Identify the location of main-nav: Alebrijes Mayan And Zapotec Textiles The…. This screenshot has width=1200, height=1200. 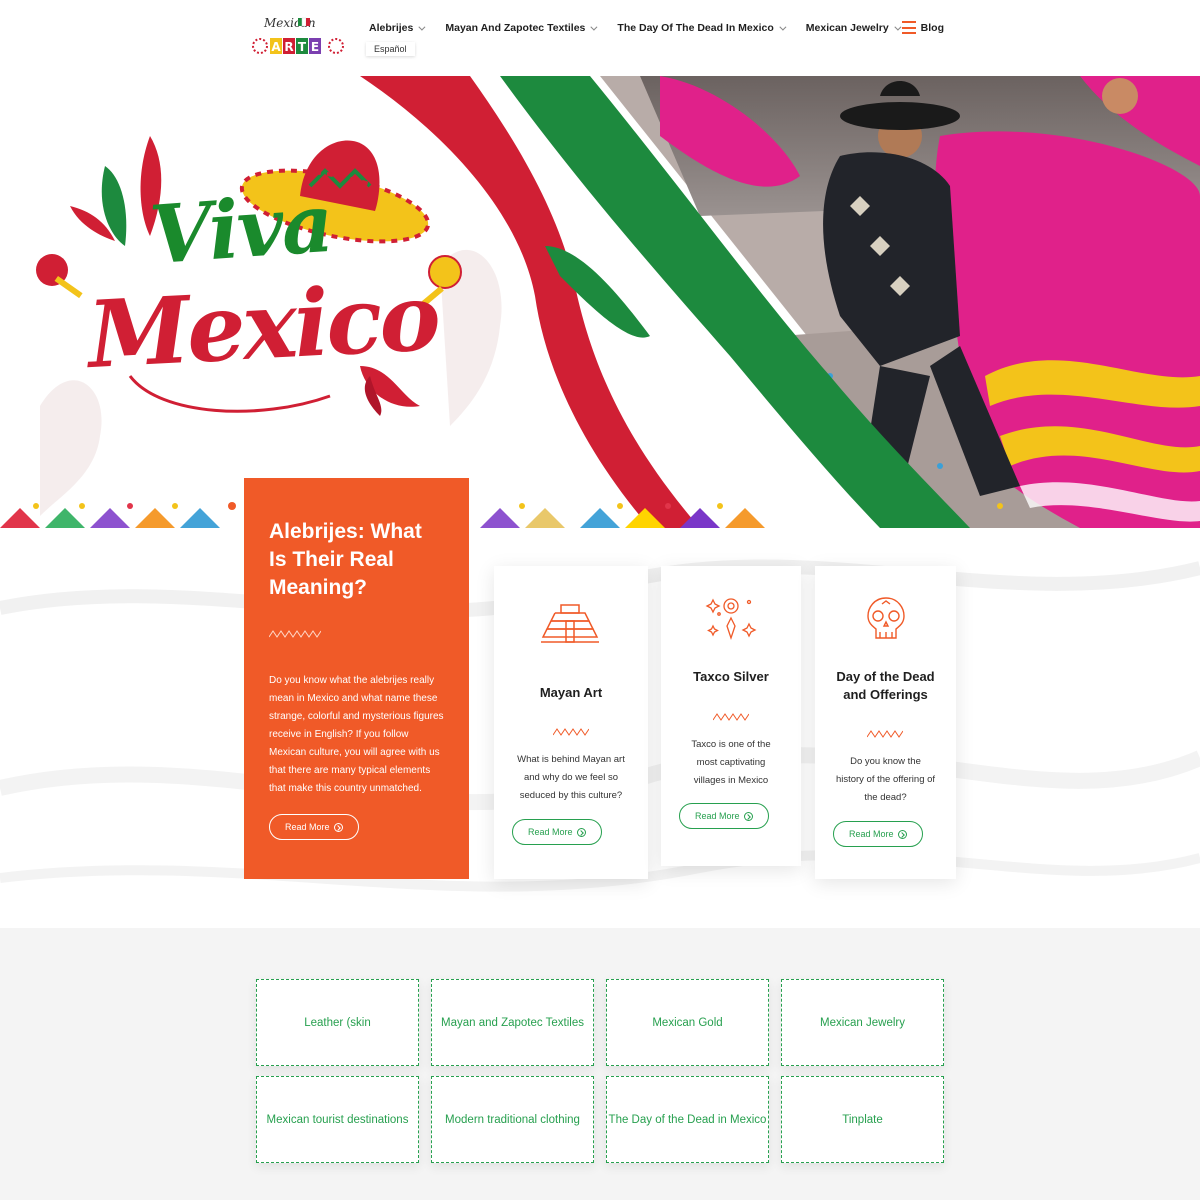
(667, 28).